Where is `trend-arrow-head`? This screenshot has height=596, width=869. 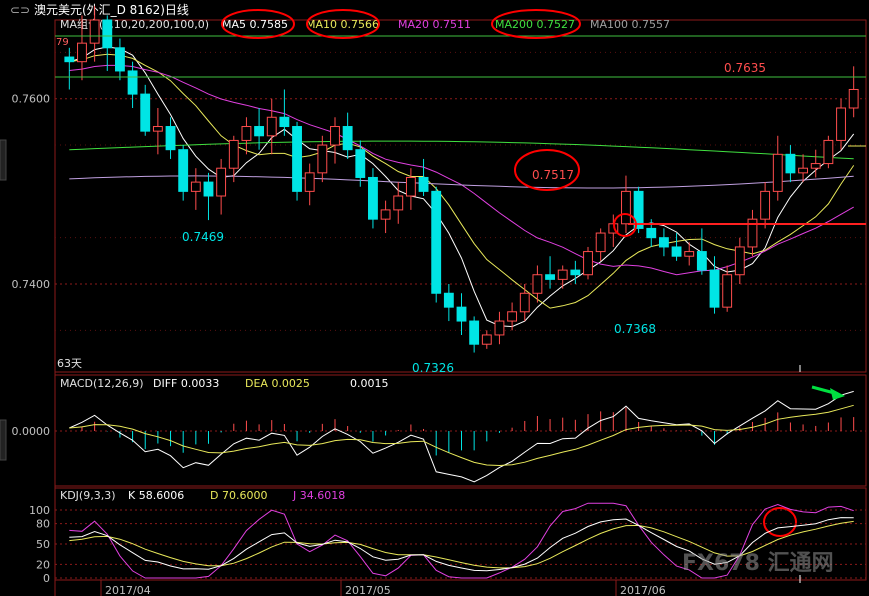 trend-arrow-head is located at coordinates (837, 394).